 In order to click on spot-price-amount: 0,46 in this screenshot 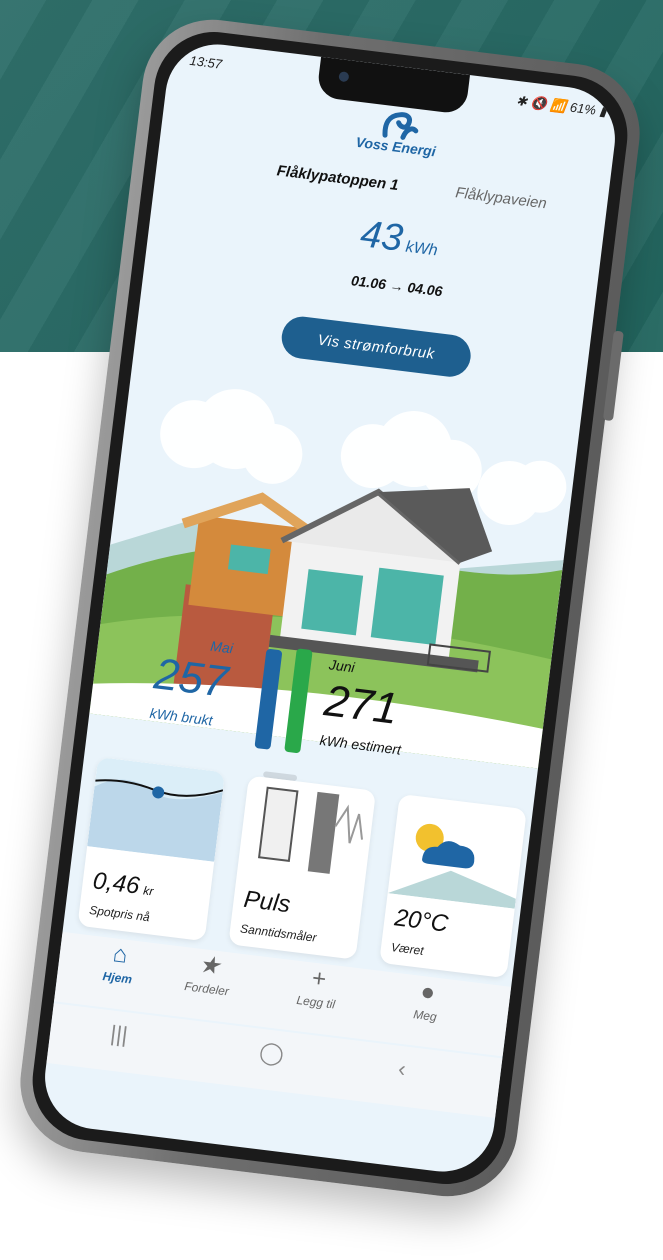, I will do `click(116, 883)`.